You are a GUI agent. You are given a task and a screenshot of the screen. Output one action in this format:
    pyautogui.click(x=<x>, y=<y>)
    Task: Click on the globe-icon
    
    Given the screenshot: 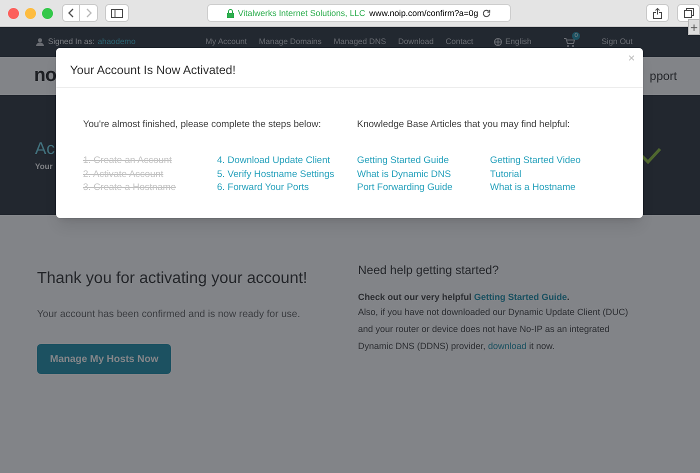 What is the action you would take?
    pyautogui.click(x=498, y=42)
    